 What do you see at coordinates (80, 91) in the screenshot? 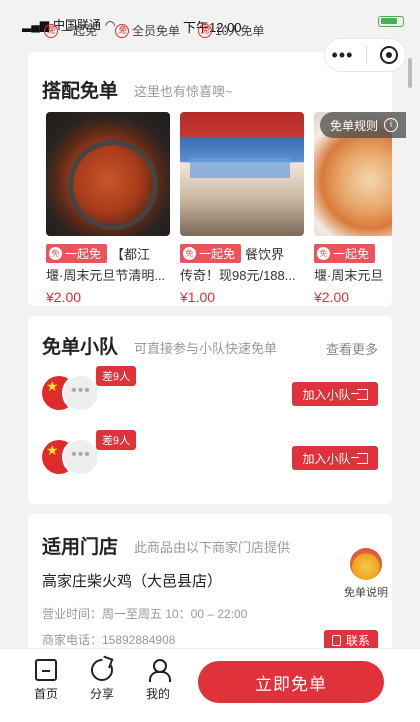
I see `section-title: 搭配免单` at bounding box center [80, 91].